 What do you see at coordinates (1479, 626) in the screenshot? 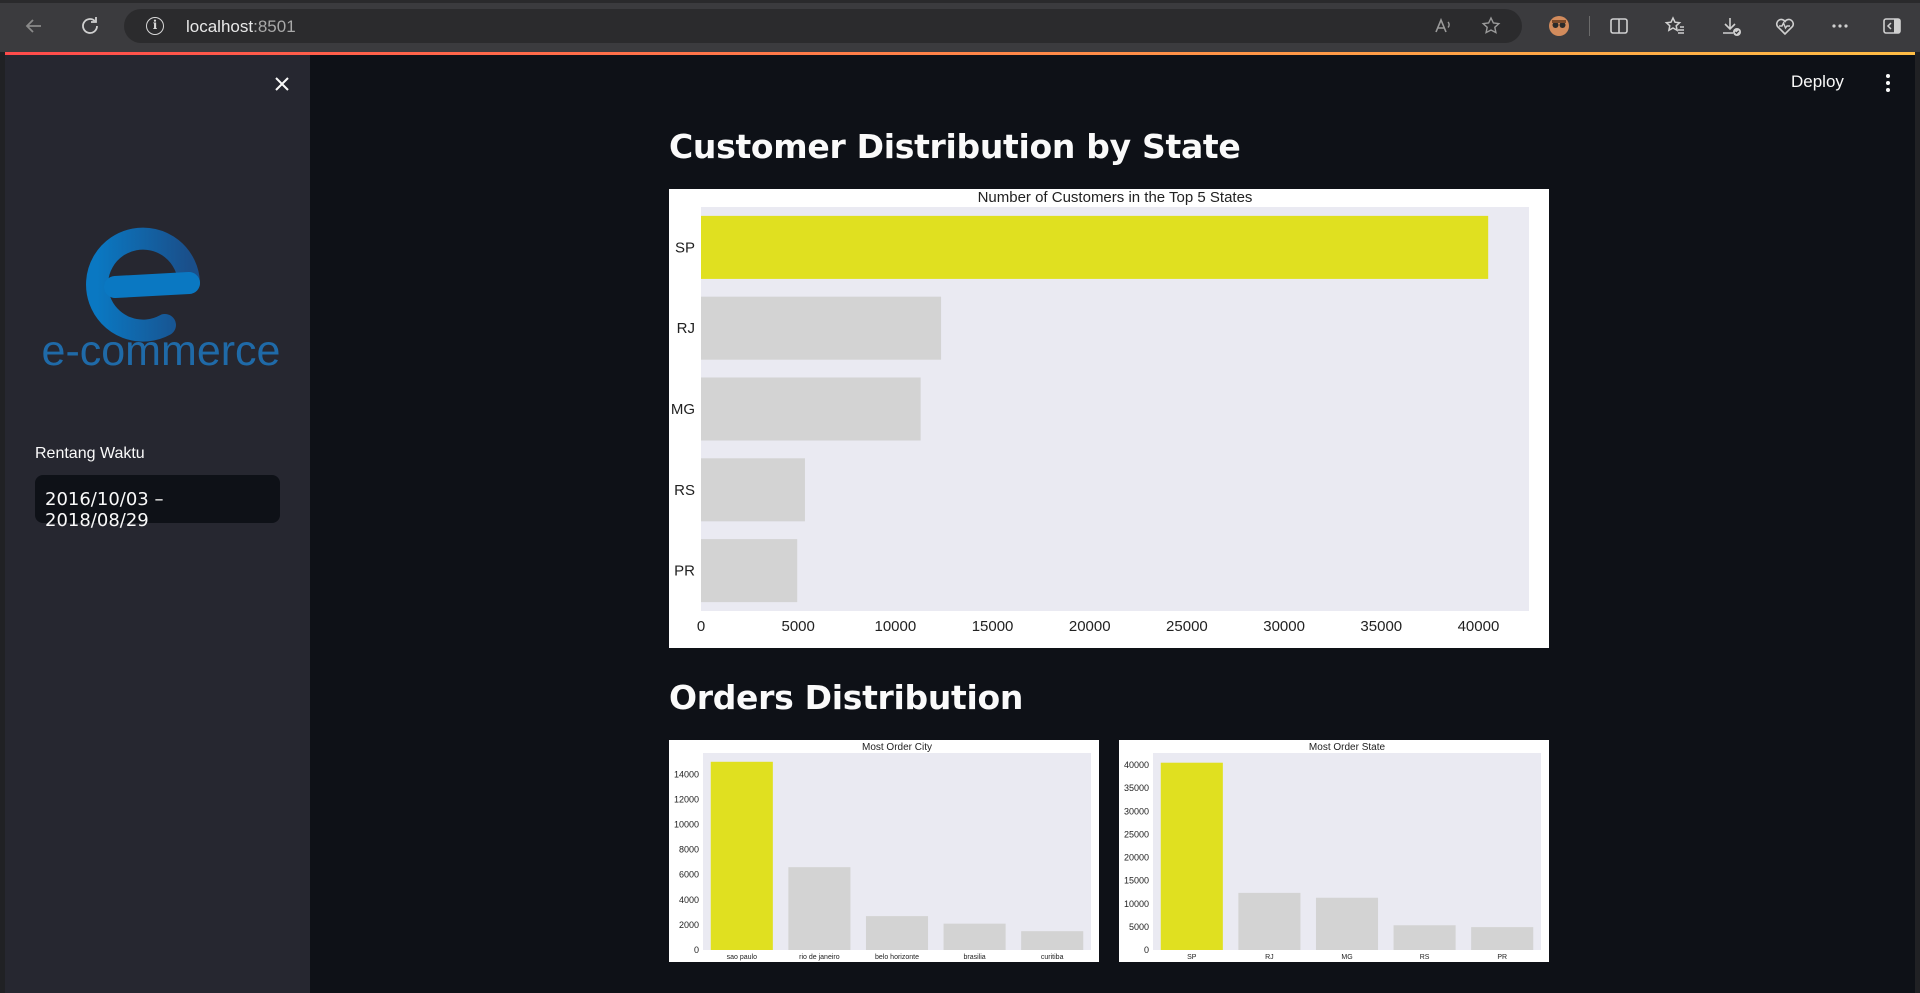
I see `x-tick-label: 40000` at bounding box center [1479, 626].